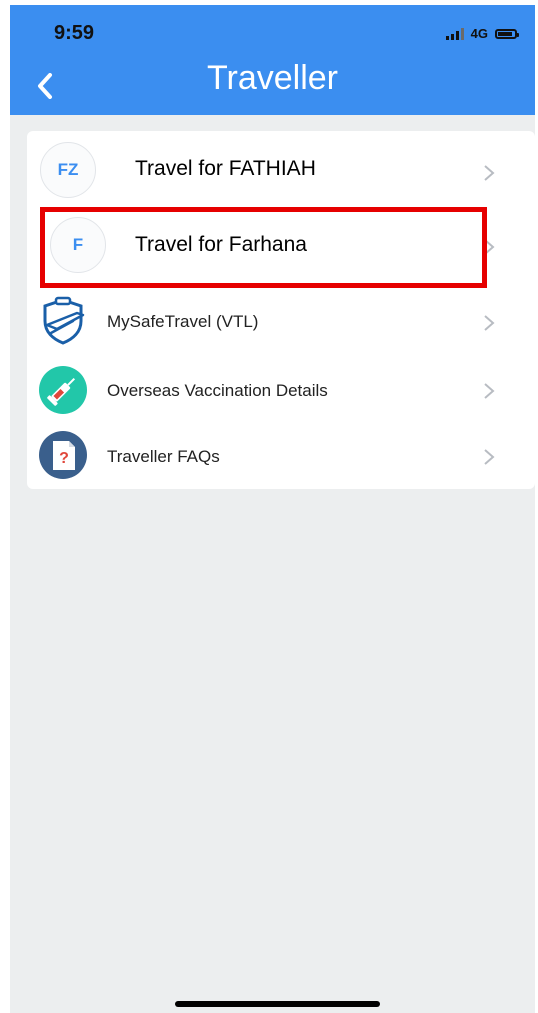  What do you see at coordinates (163, 456) in the screenshot?
I see `menu-item-label: Traveller FAQs` at bounding box center [163, 456].